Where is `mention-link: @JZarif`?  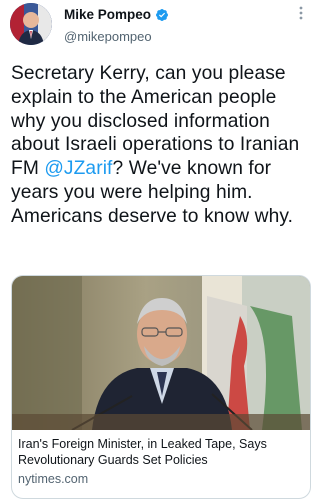
mention-link: @JZarif is located at coordinates (78, 168).